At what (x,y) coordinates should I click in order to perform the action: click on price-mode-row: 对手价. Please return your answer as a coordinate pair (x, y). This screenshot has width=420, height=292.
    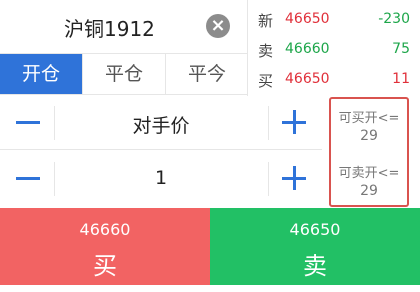
    Looking at the image, I should click on (161, 123).